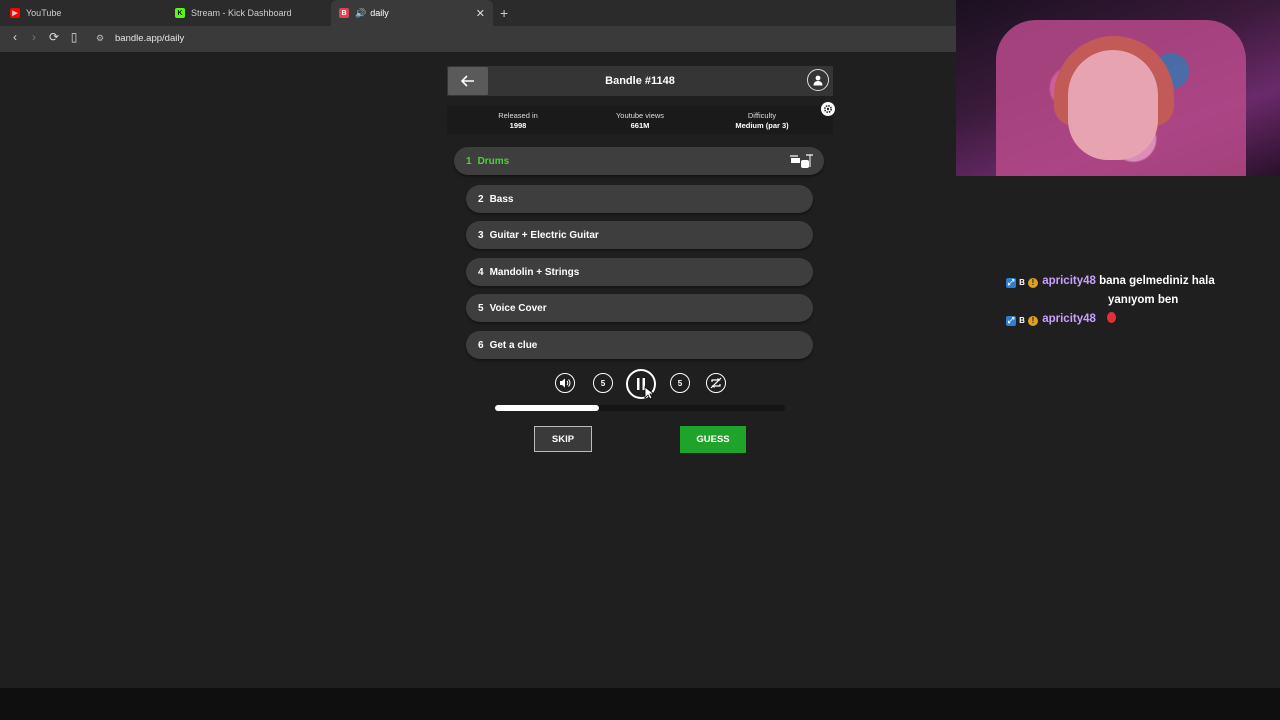  What do you see at coordinates (504, 13) in the screenshot?
I see `new-tab-button: +` at bounding box center [504, 13].